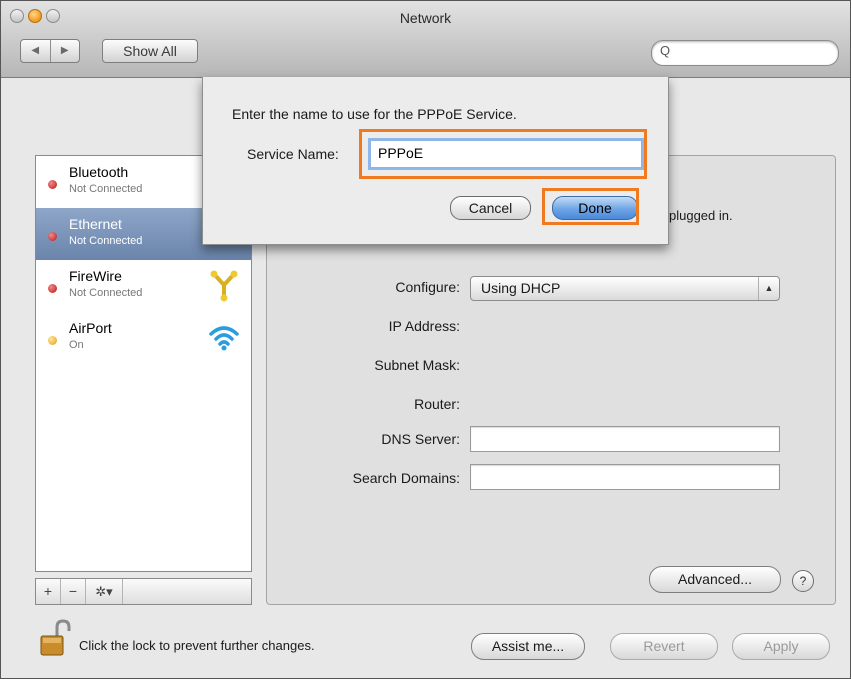 The height and width of the screenshot is (679, 851). Describe the element at coordinates (437, 404) in the screenshot. I see `router-label: Router:` at that location.